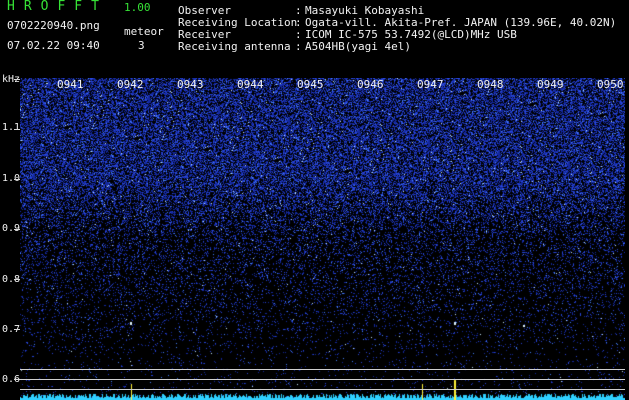 The width and height of the screenshot is (629, 400). Describe the element at coordinates (234, 46) in the screenshot. I see `antenna-label: Receiving antenna` at that location.